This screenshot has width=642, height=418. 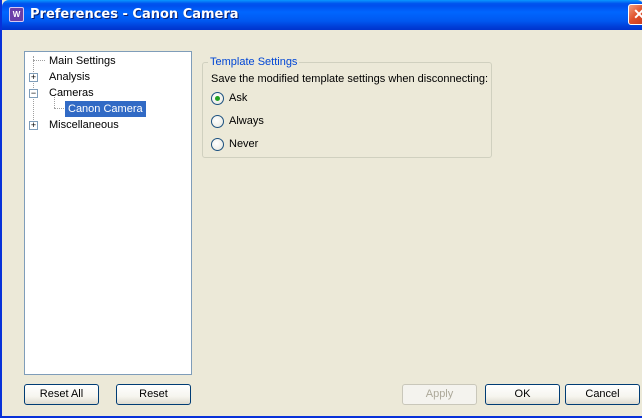 What do you see at coordinates (105, 93) in the screenshot?
I see `tree-item-cameras: − Cameras` at bounding box center [105, 93].